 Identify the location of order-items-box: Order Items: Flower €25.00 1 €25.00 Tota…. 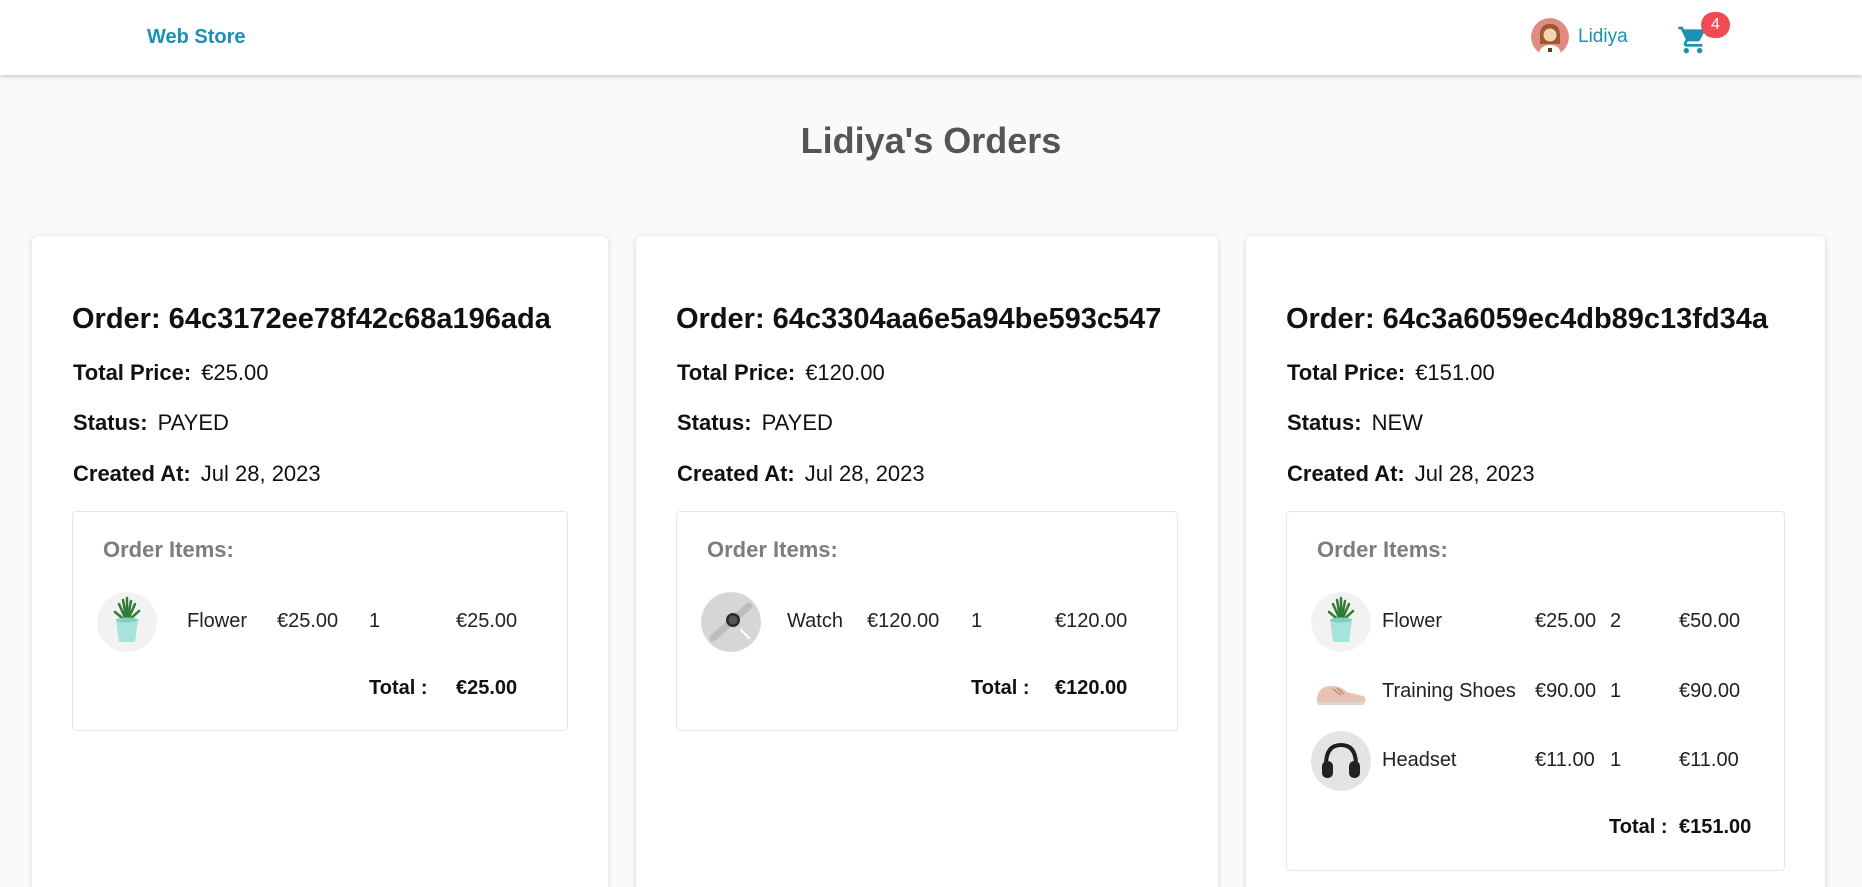
(320, 621).